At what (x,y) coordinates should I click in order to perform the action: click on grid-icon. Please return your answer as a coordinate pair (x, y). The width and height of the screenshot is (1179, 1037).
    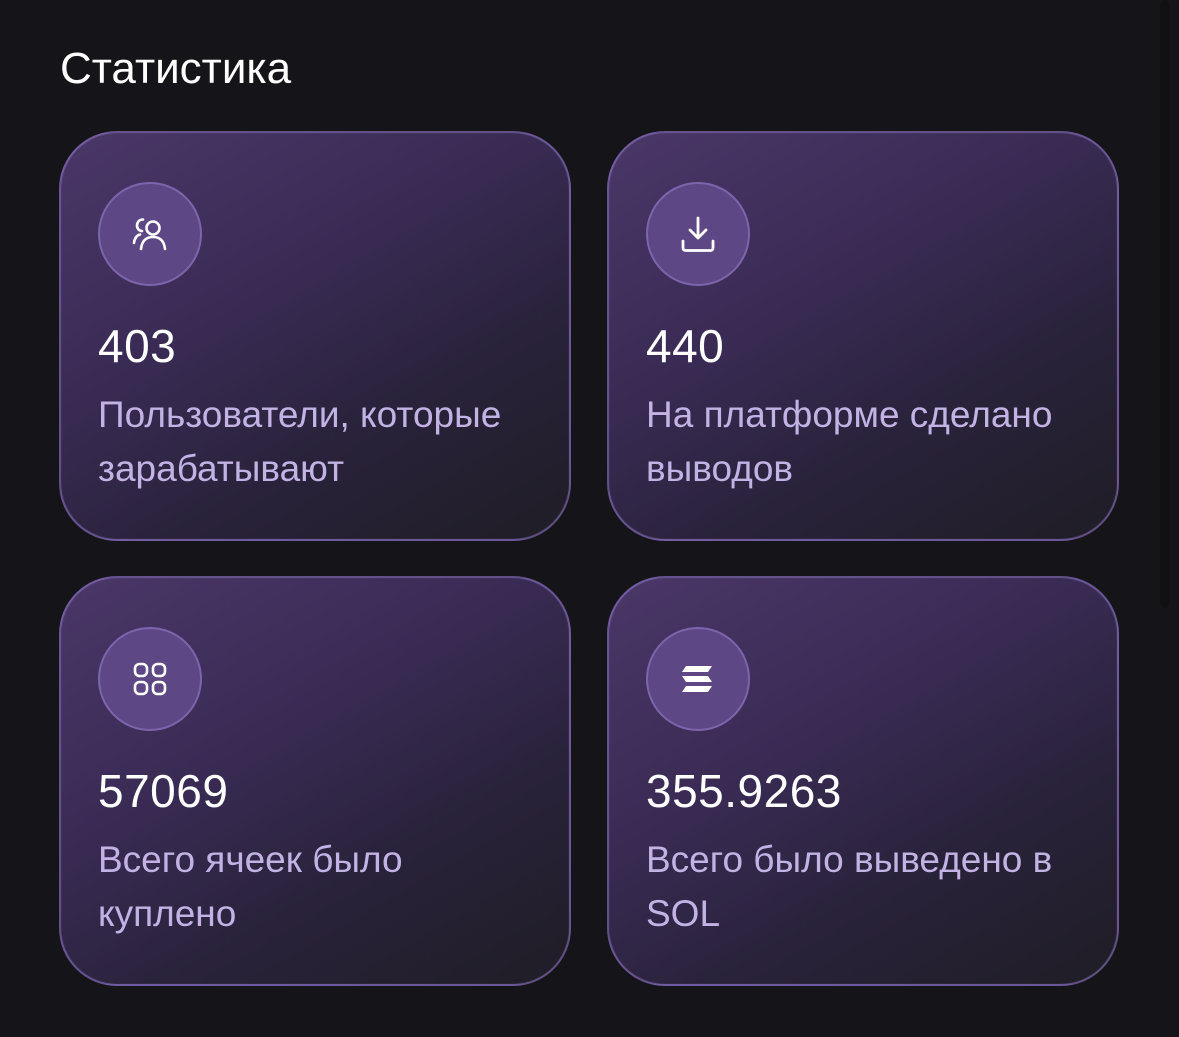
    Looking at the image, I should click on (150, 679).